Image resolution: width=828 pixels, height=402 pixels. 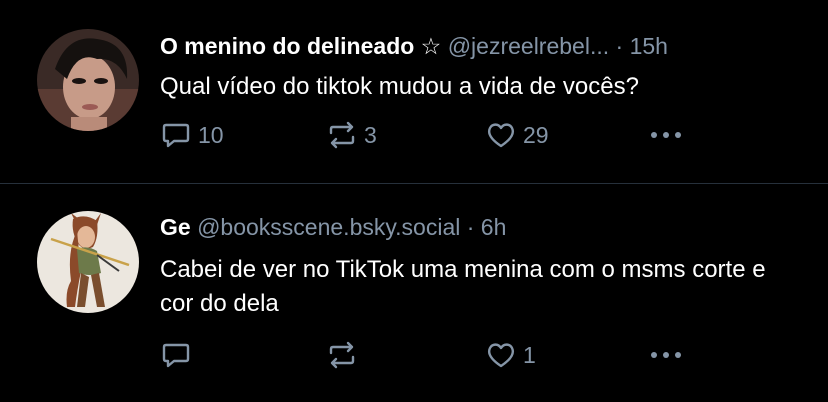 I want to click on avatar-illustration-icon, so click(x=88, y=262).